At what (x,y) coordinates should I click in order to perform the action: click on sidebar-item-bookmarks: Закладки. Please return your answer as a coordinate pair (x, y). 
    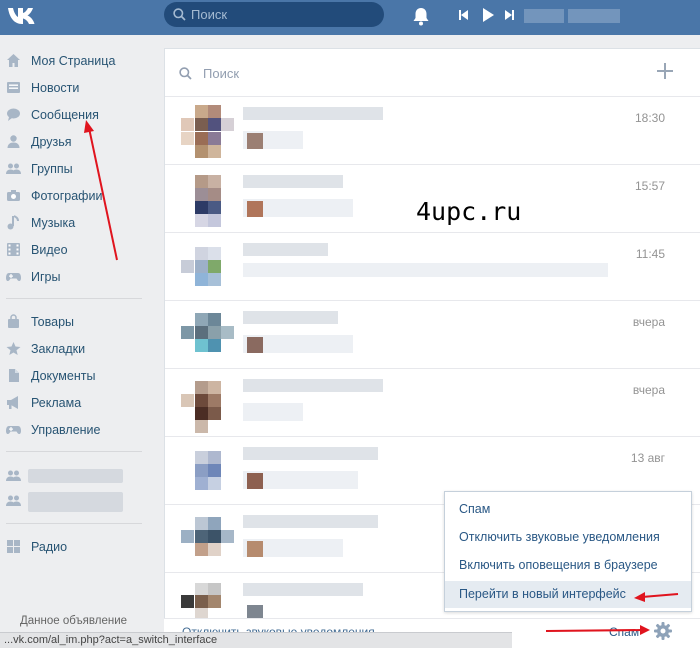
    Looking at the image, I should click on (75, 349).